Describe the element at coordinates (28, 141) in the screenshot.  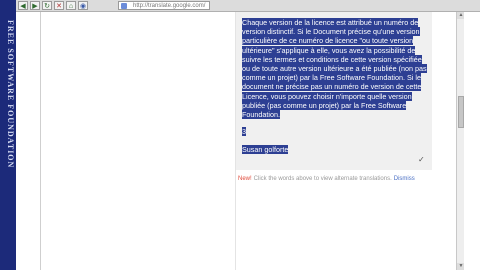
I see `left-panel` at that location.